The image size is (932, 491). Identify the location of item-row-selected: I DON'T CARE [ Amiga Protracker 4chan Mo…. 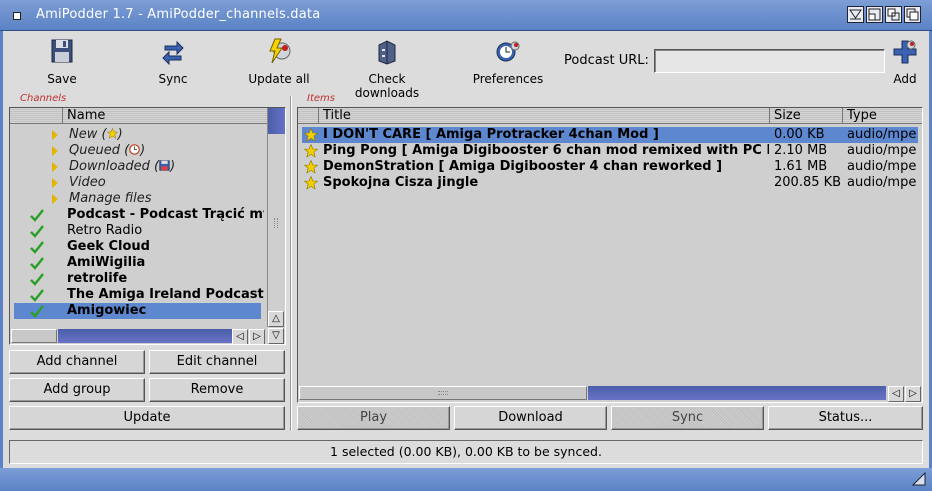
(610, 135).